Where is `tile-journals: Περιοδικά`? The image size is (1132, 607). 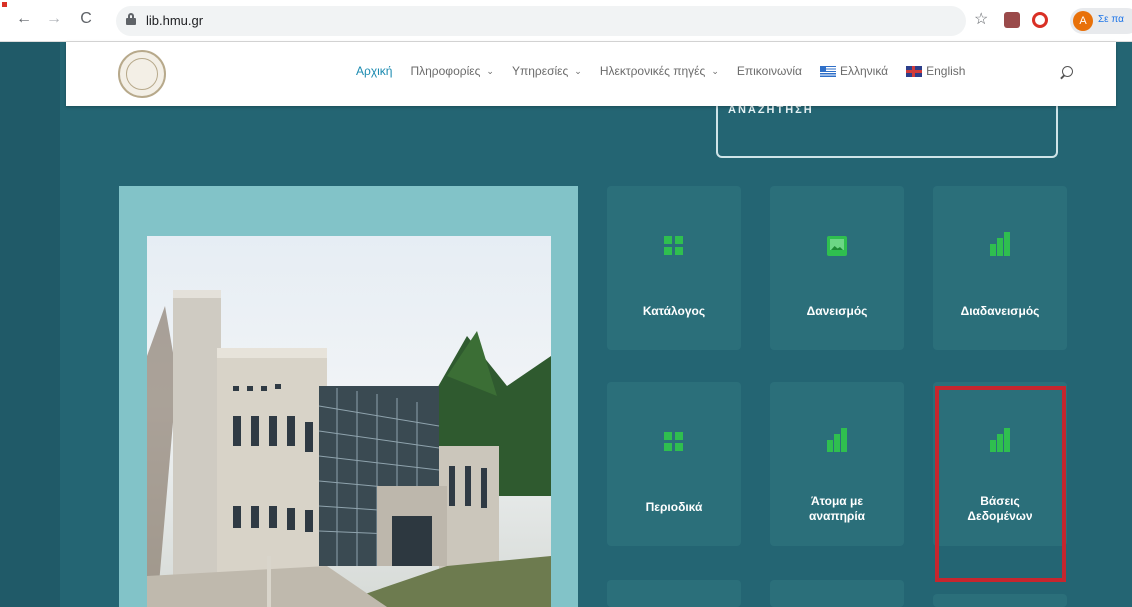
tile-journals: Περιοδικά is located at coordinates (674, 464).